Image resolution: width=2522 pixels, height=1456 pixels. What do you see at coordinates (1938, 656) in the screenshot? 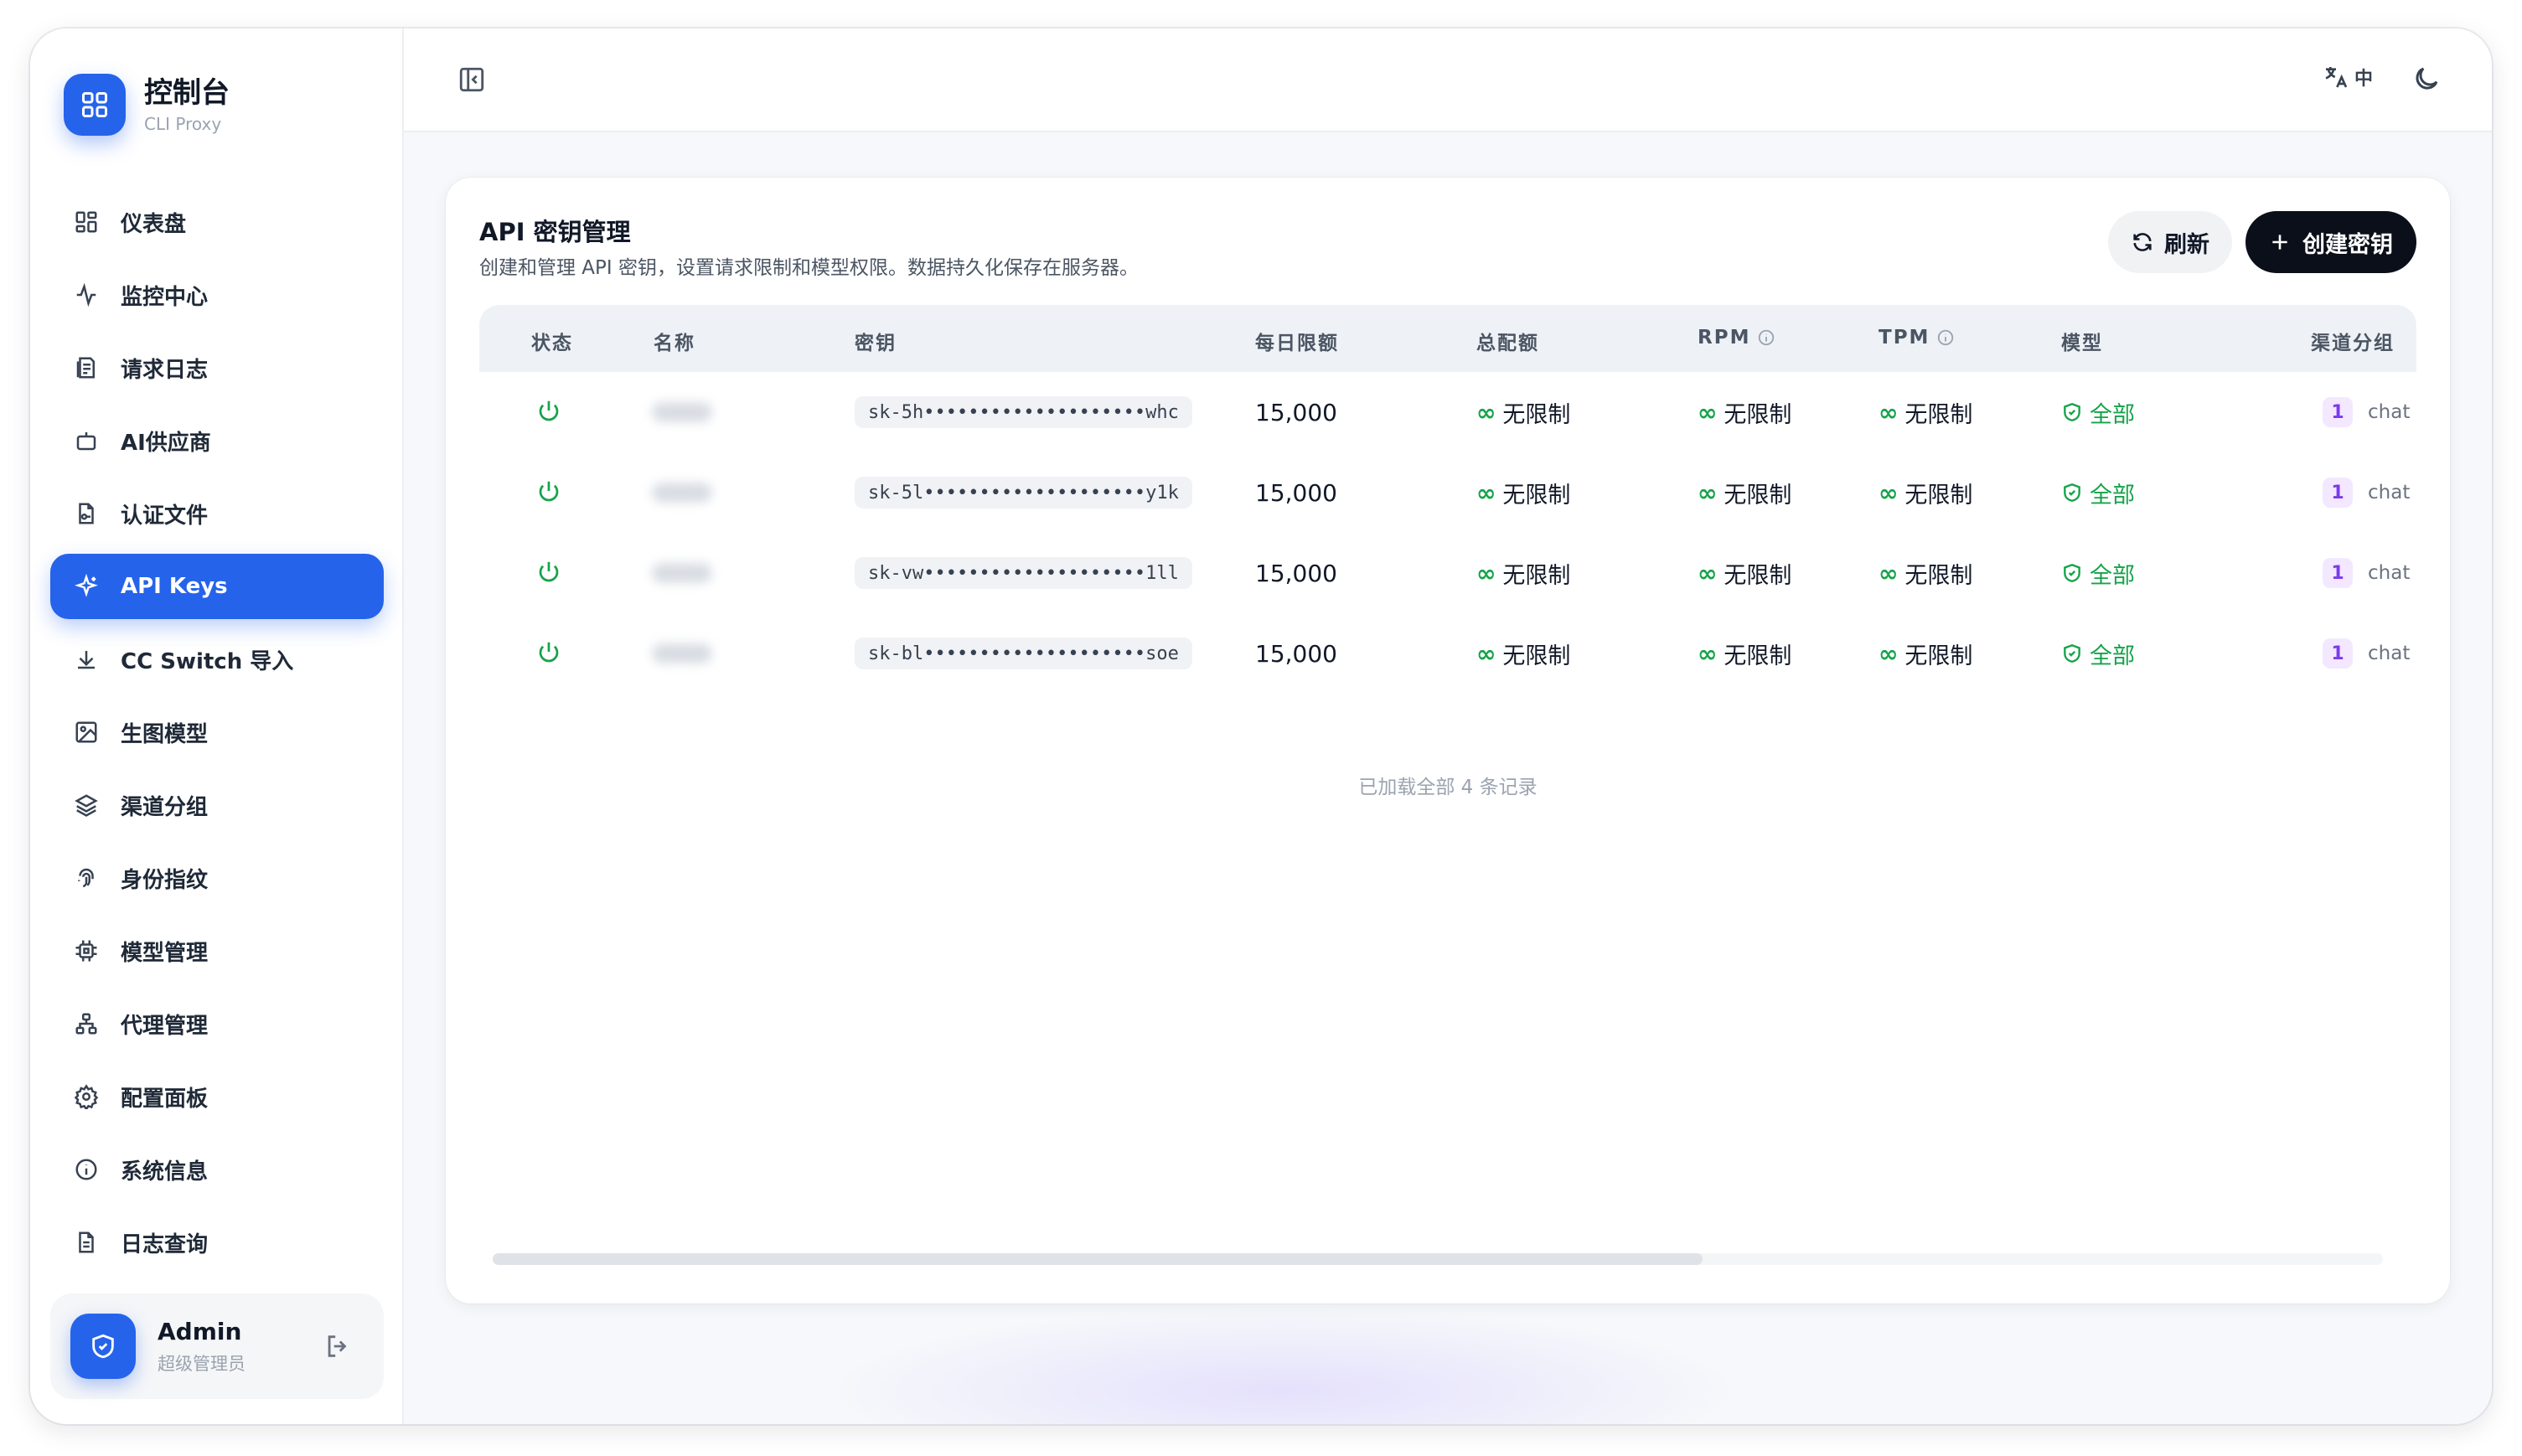
I see `tpm-value: 无限制` at bounding box center [1938, 656].